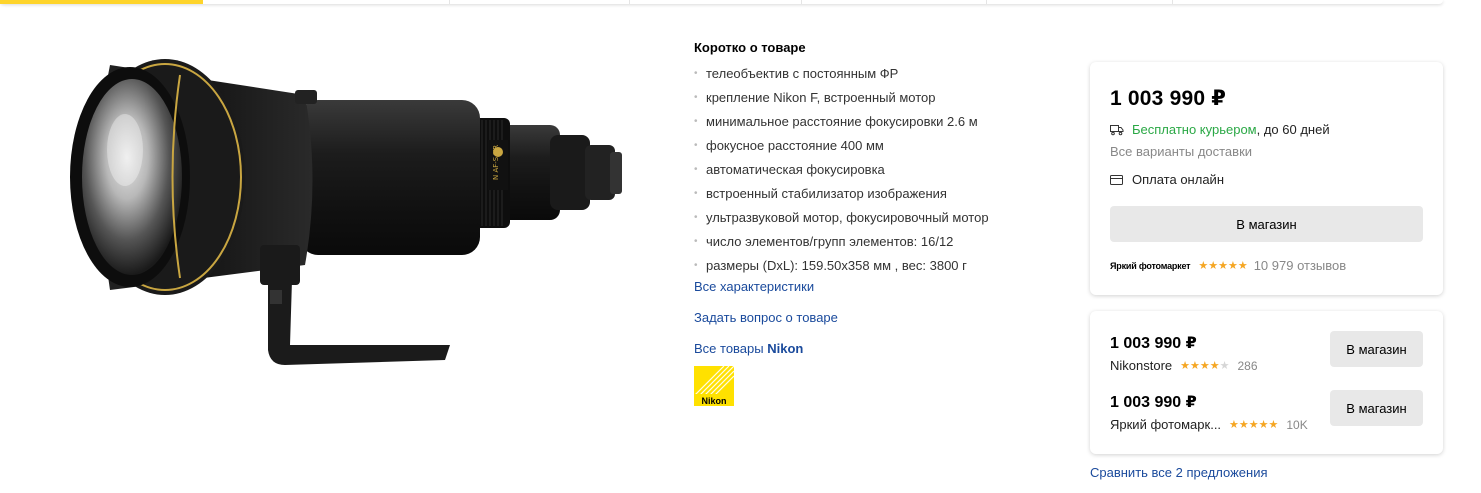  Describe the element at coordinates (1181, 151) in the screenshot. I see `delivery-options-link: Все варианты доставки` at that location.